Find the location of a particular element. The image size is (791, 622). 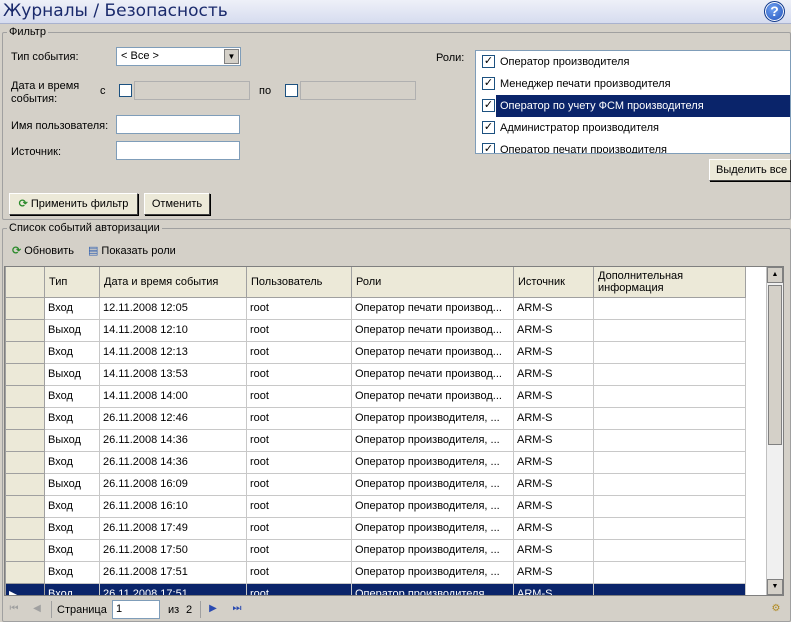

username-input is located at coordinates (178, 124).